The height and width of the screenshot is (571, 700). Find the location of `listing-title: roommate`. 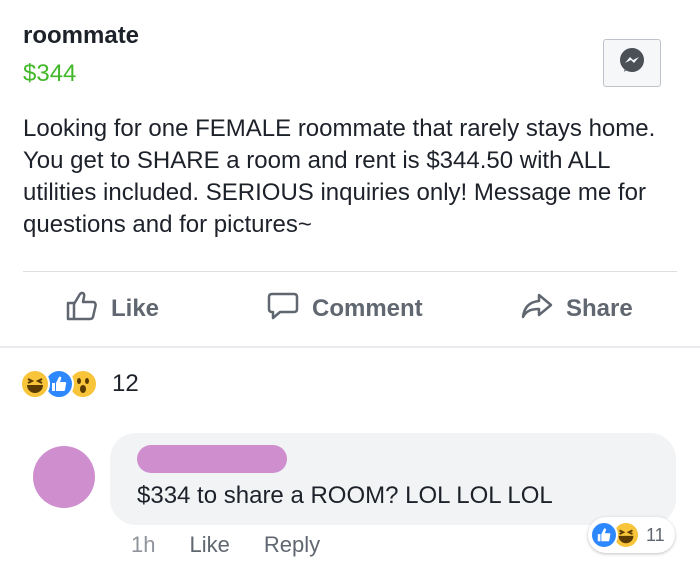

listing-title: roommate is located at coordinates (81, 35).